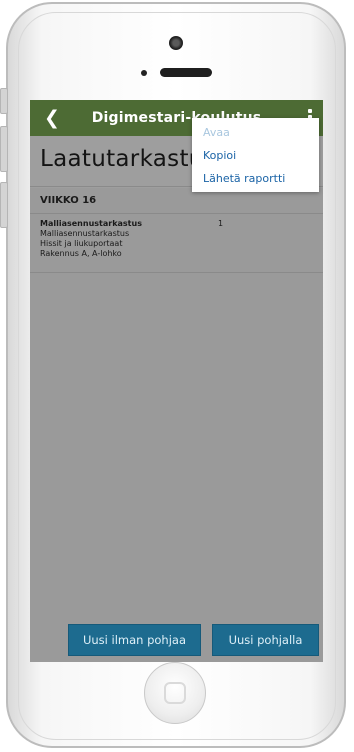 Image resolution: width=354 pixels, height=752 pixels. Describe the element at coordinates (4, 205) in the screenshot. I see `volume-down-button` at that location.